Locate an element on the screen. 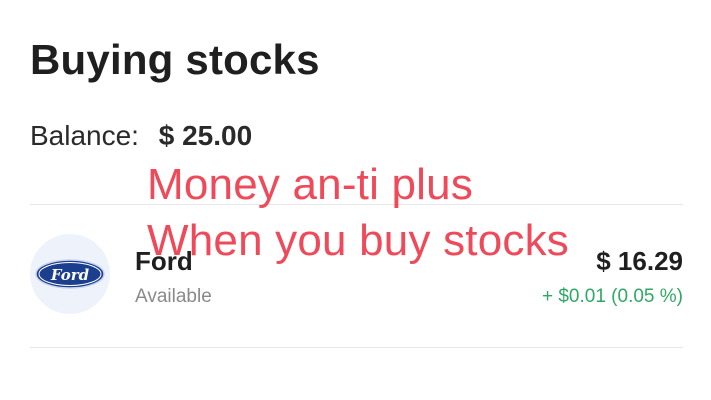 The width and height of the screenshot is (711, 400). balance-row: Balance: $ 25.00 is located at coordinates (141, 136).